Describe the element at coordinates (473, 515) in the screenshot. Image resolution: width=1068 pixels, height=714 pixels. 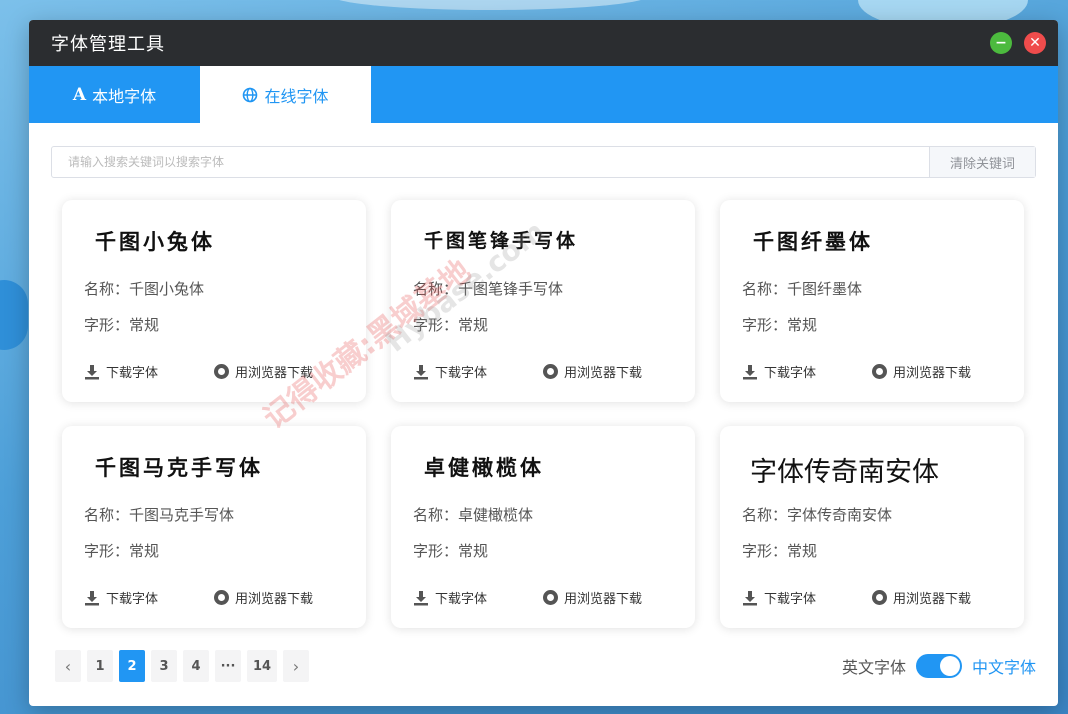
I see `font-name: 名称：卓健橄榄体` at that location.